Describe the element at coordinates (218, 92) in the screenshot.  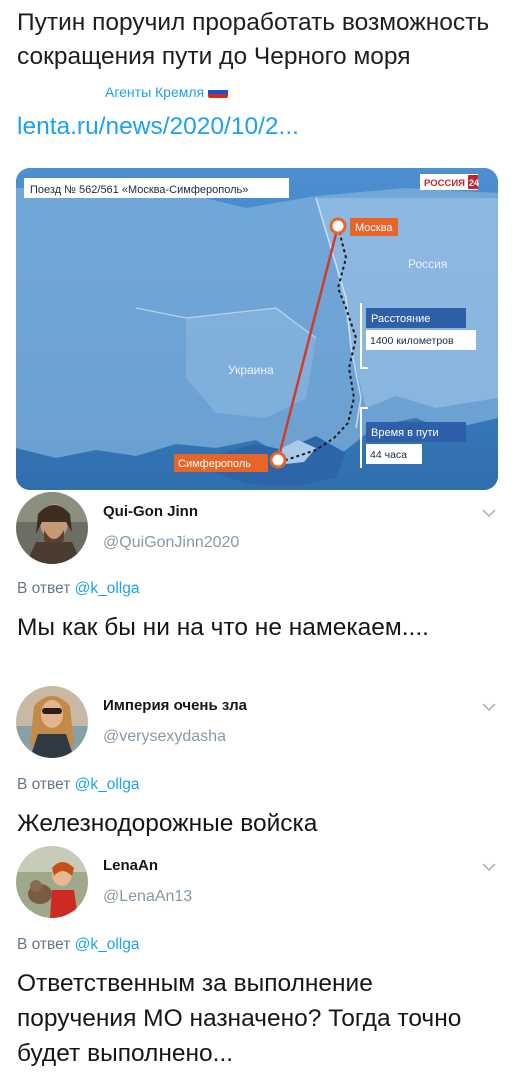
I see `russia-flag-icon` at that location.